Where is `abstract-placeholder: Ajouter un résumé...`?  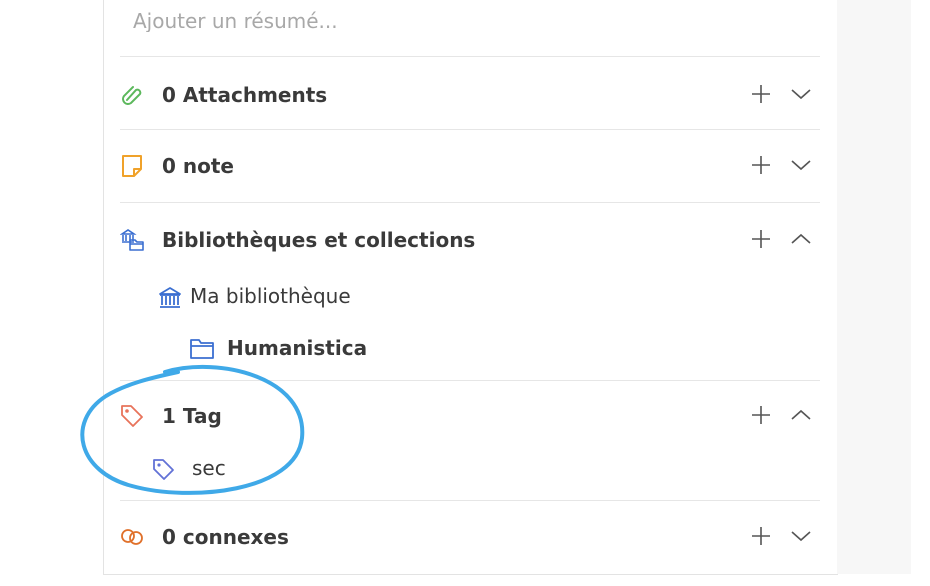 abstract-placeholder: Ajouter un résumé... is located at coordinates (235, 20).